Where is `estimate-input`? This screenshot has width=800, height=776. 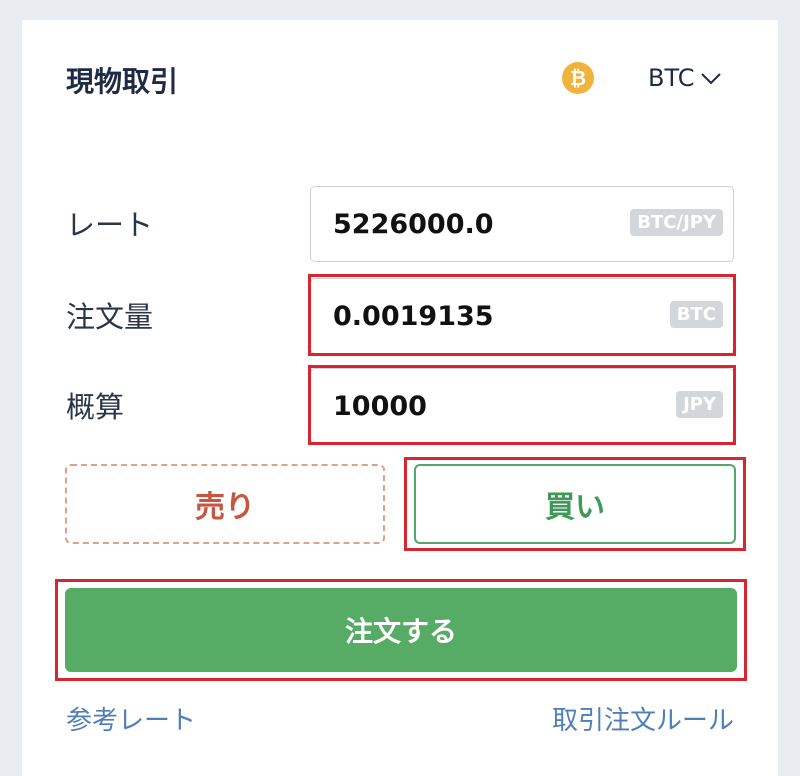
estimate-input is located at coordinates (468, 406).